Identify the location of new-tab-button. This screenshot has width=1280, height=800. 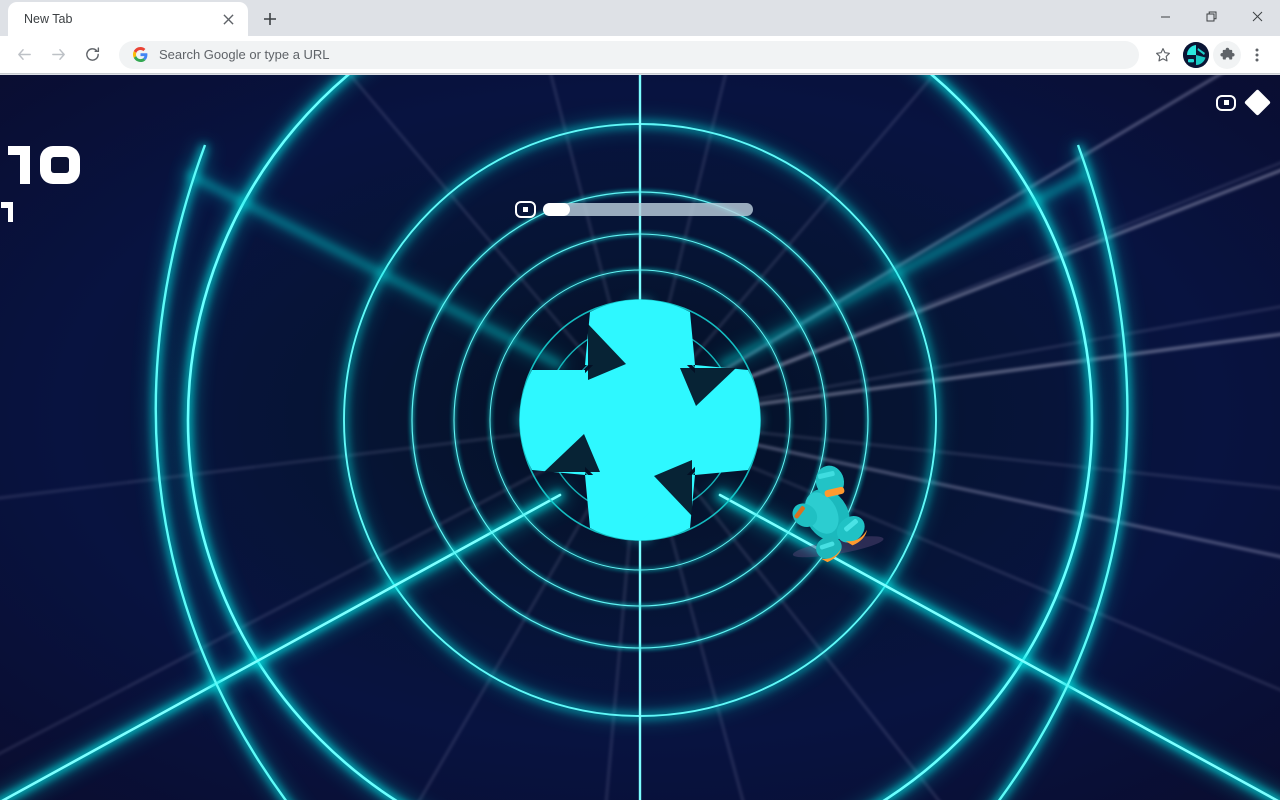
(270, 19).